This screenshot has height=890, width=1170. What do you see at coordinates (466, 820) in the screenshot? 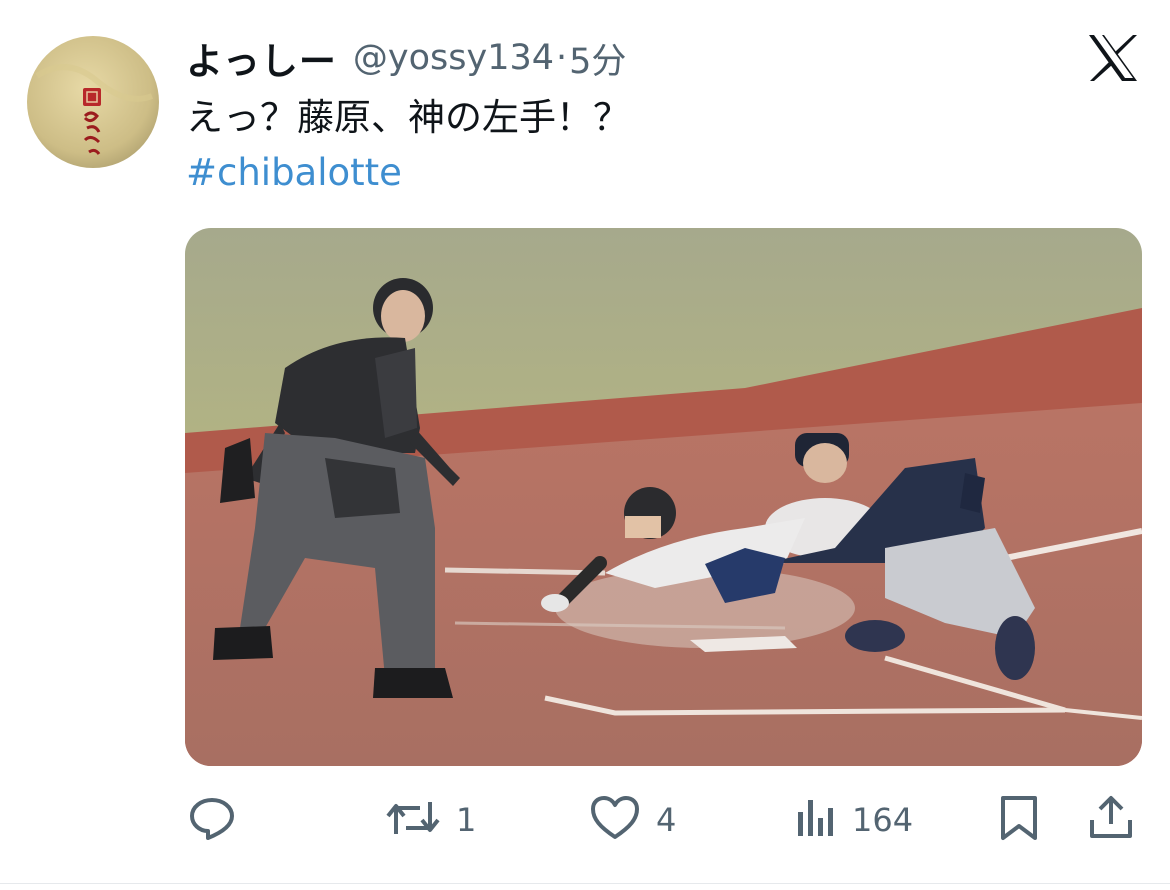
I see `retweet-count: 1` at bounding box center [466, 820].